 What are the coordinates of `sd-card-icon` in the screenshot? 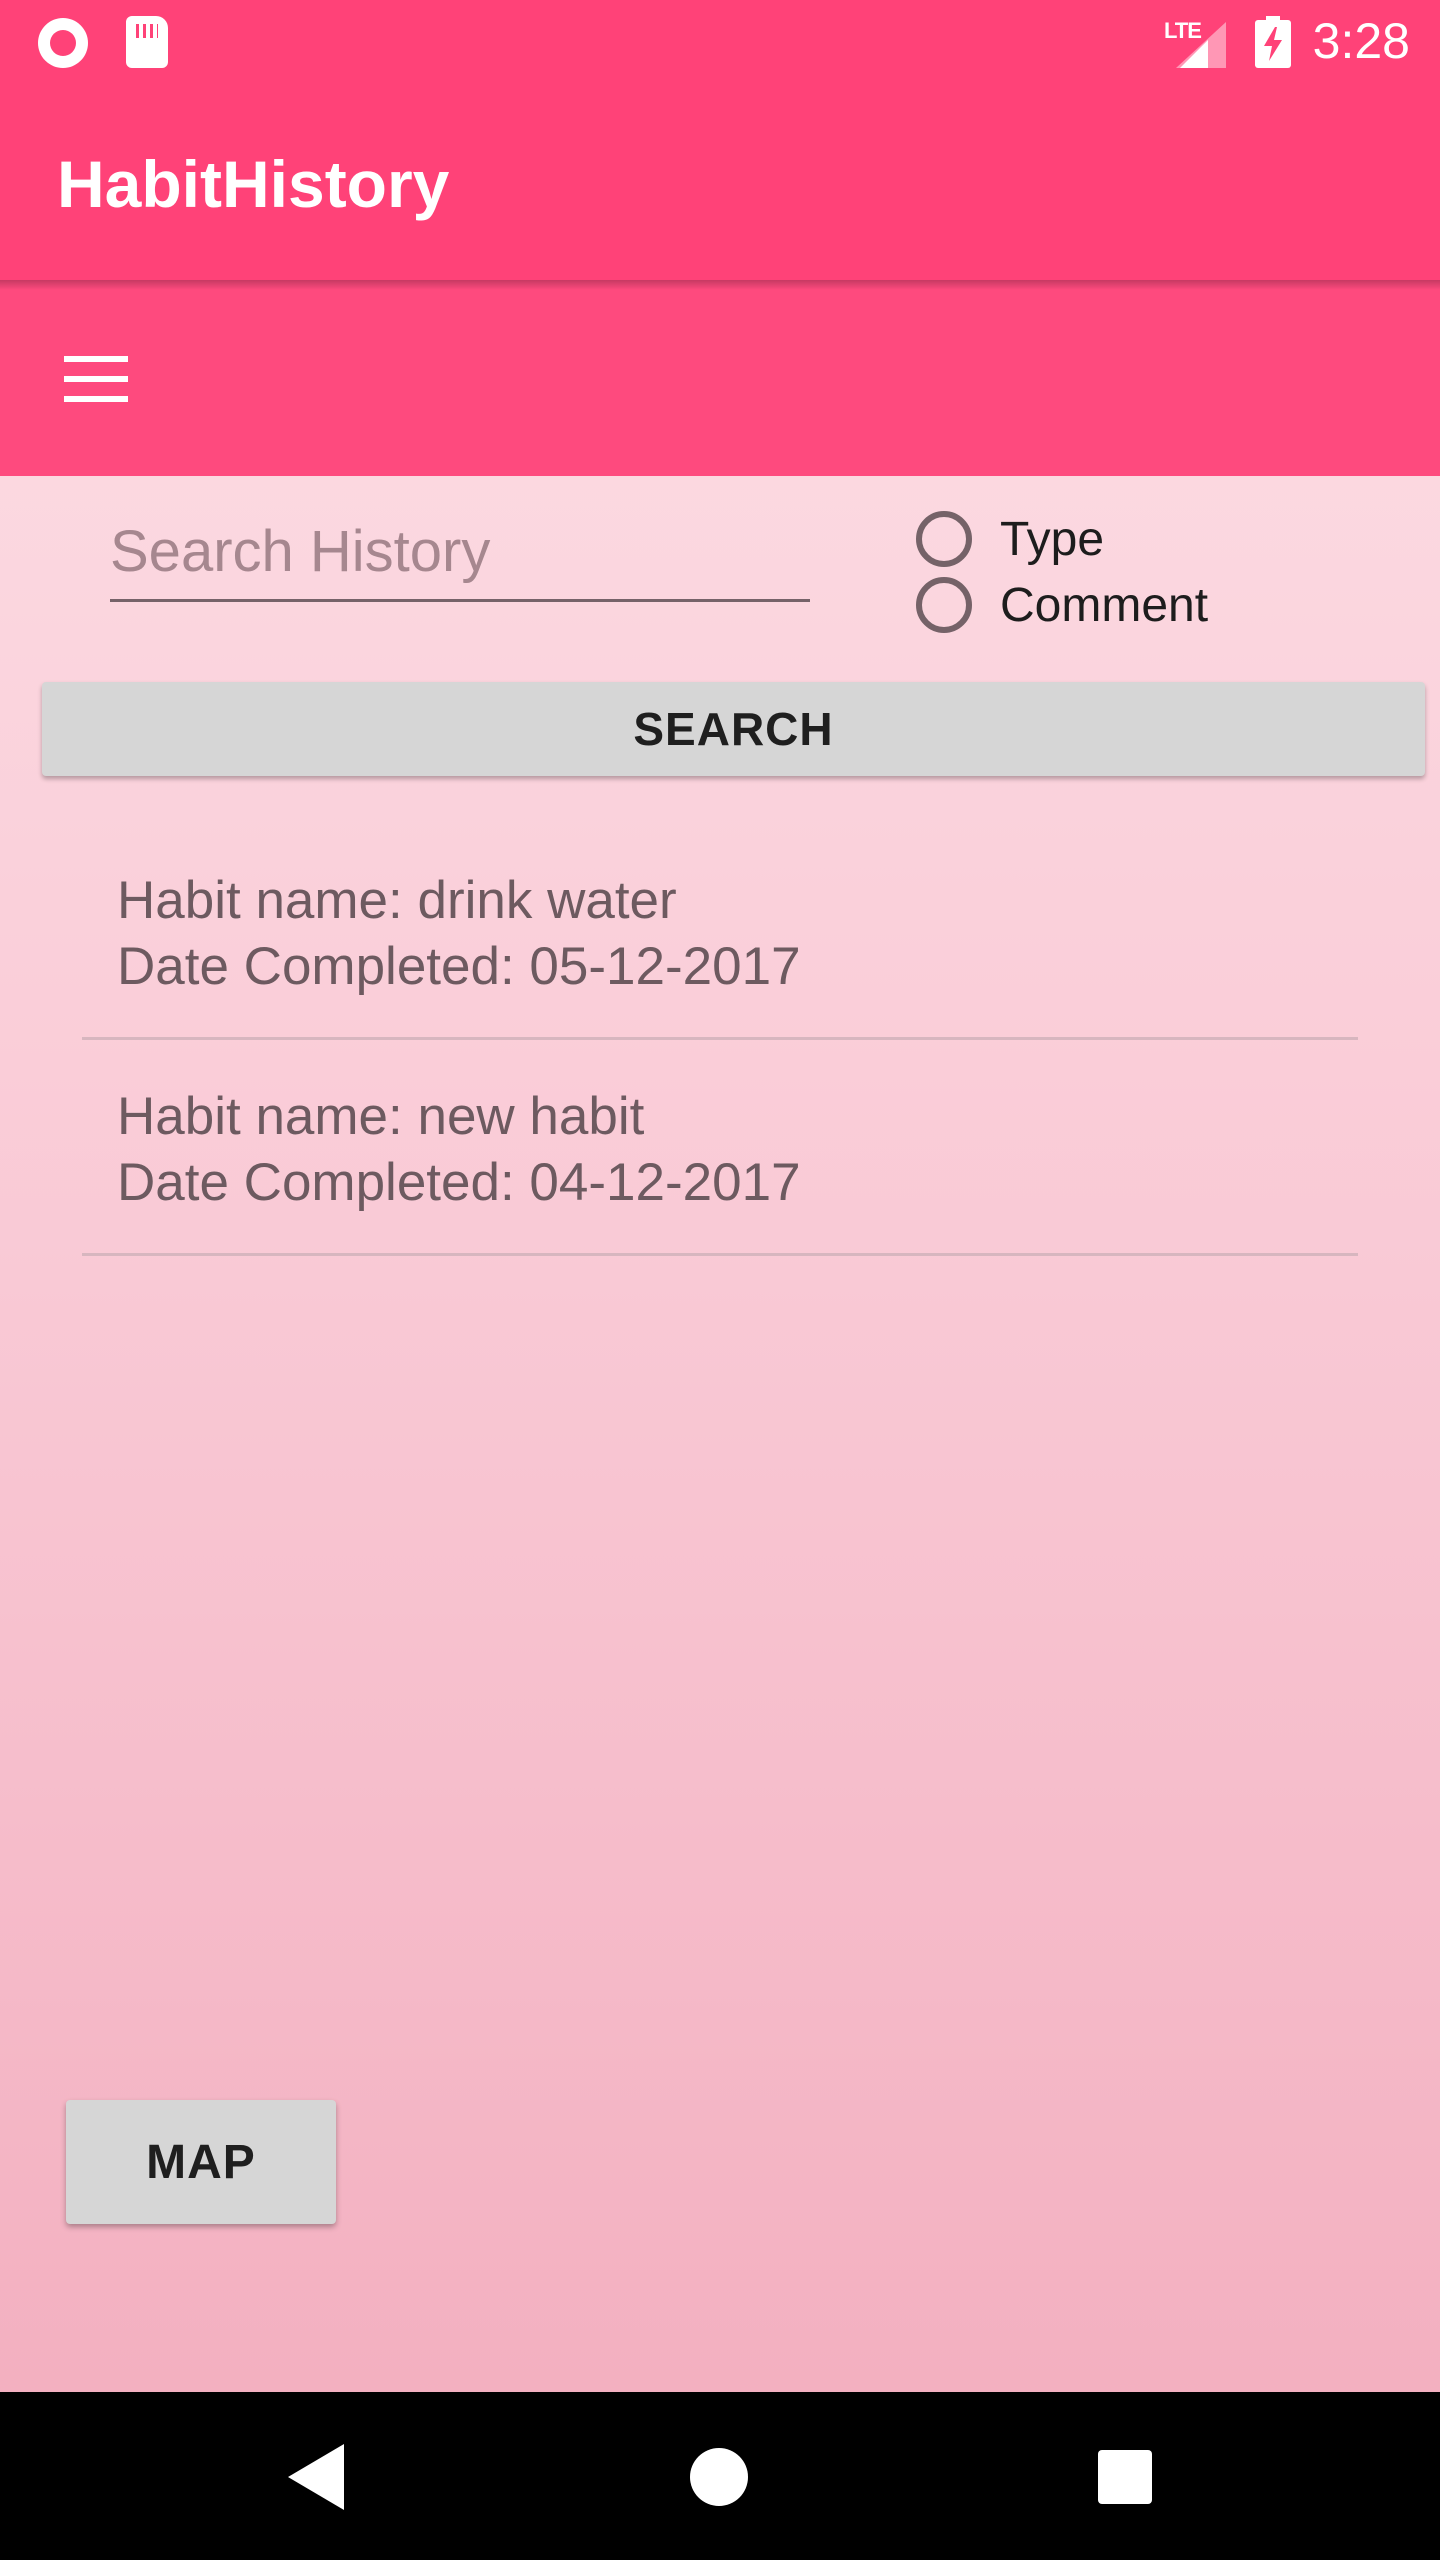 It's located at (147, 42).